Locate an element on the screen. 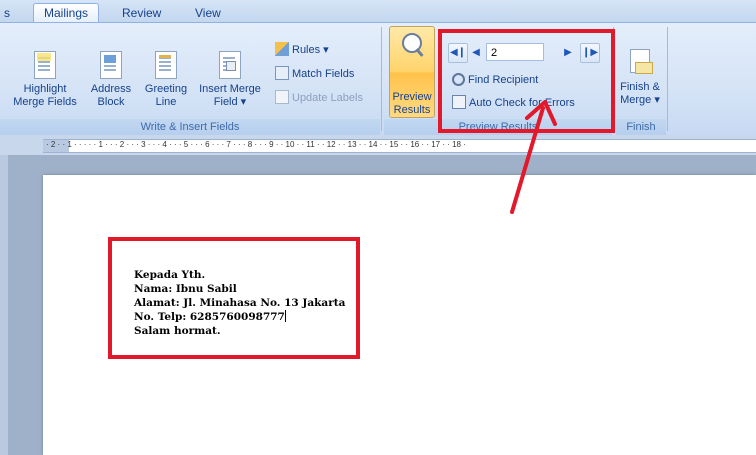  annotation-arrow is located at coordinates (533, 157).